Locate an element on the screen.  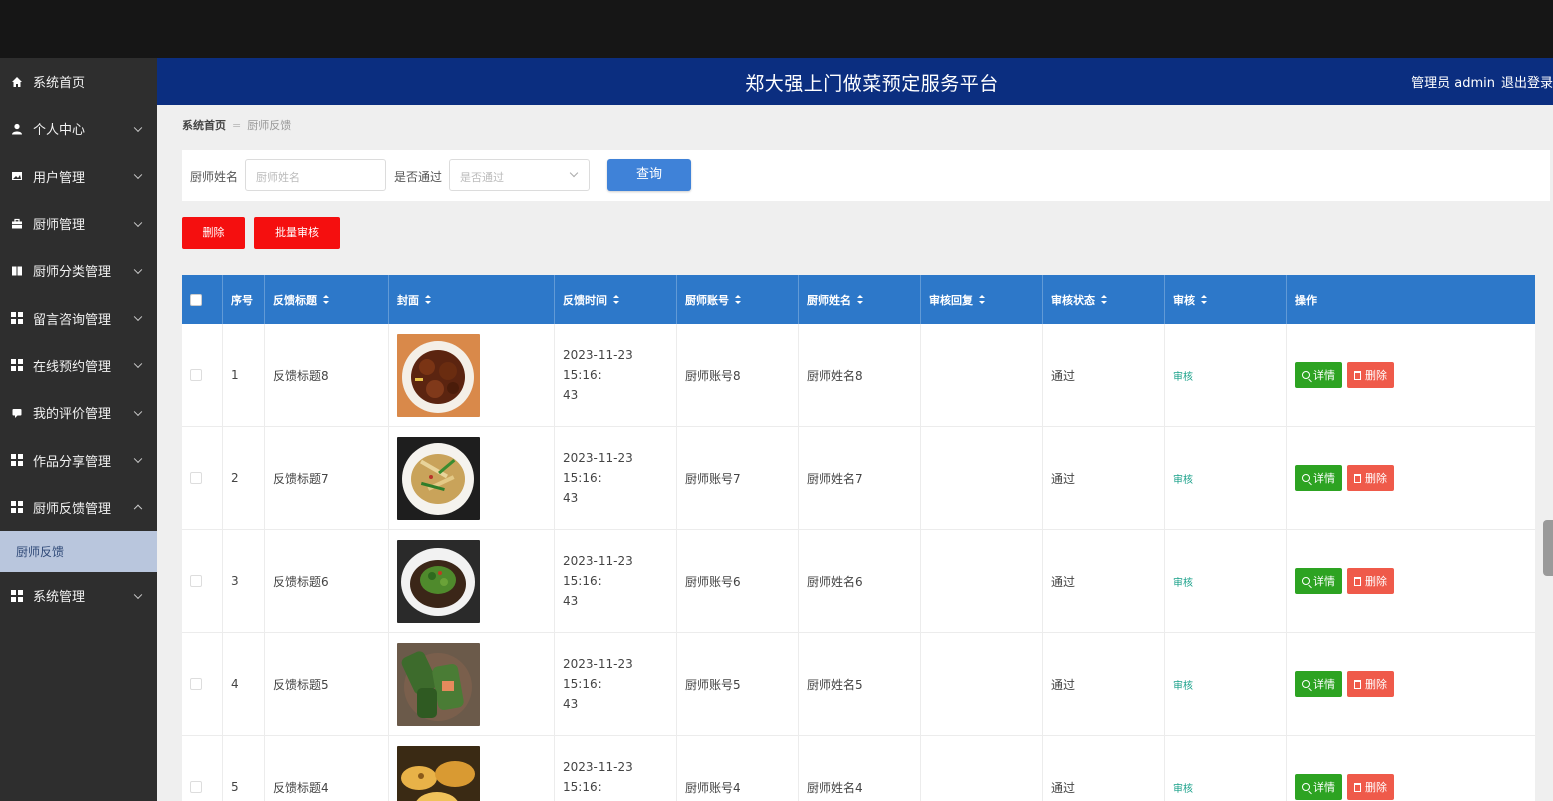
sidebar-item-personal: 个人中心 is located at coordinates (78, 128).